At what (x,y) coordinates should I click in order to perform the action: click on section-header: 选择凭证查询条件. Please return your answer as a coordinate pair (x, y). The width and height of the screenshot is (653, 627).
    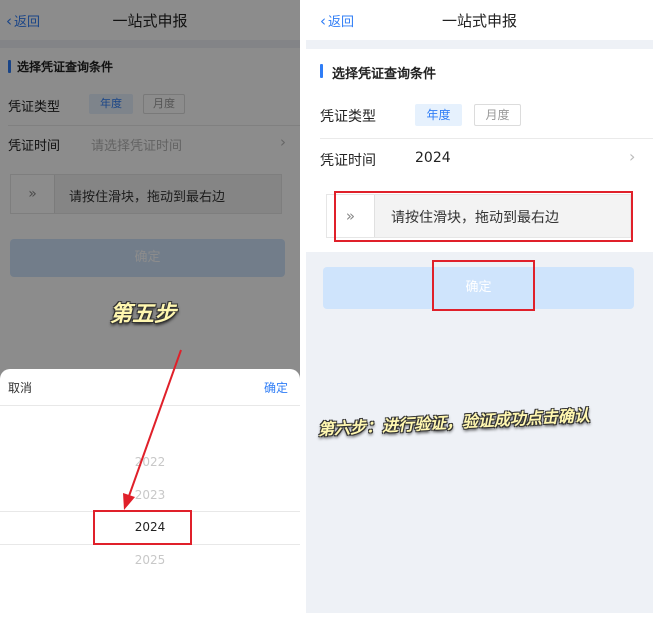
    Looking at the image, I should click on (479, 70).